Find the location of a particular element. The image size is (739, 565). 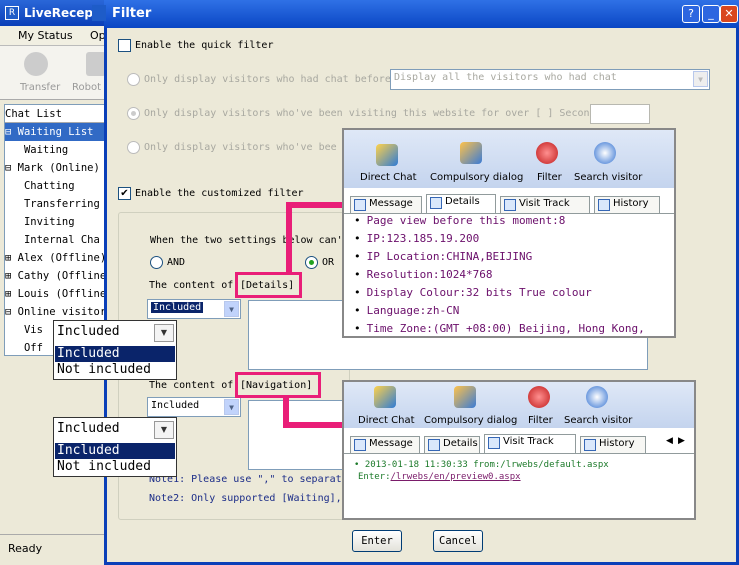

popup2-option-included: Included is located at coordinates (115, 451).